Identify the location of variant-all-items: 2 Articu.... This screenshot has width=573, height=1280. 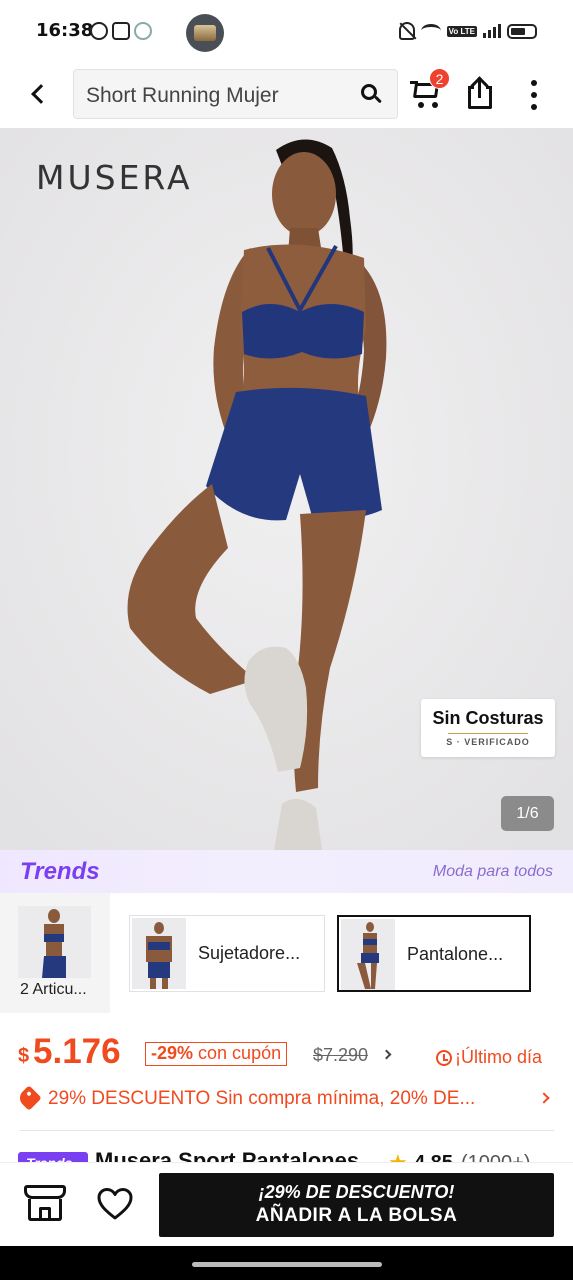
(55, 953).